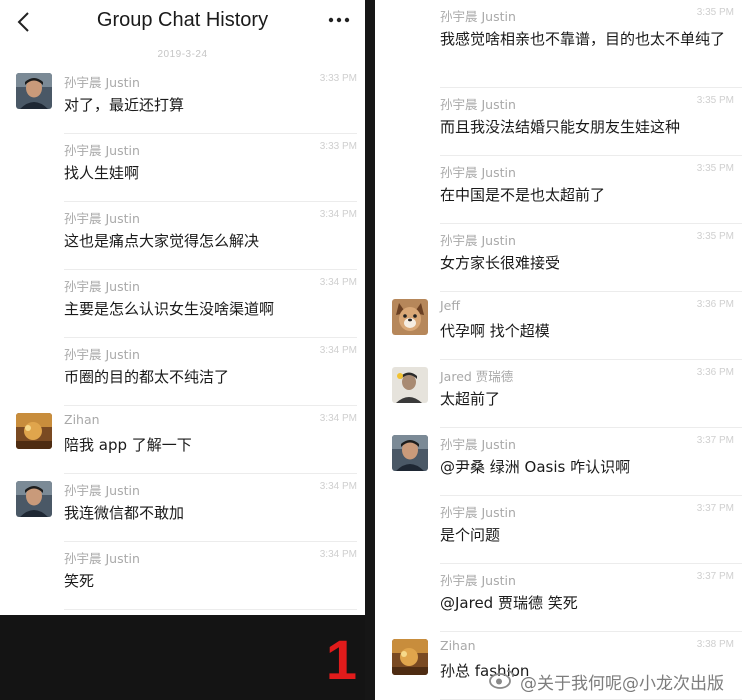  Describe the element at coordinates (182, 54) in the screenshot. I see `chat-date: 2019-3-24` at that location.